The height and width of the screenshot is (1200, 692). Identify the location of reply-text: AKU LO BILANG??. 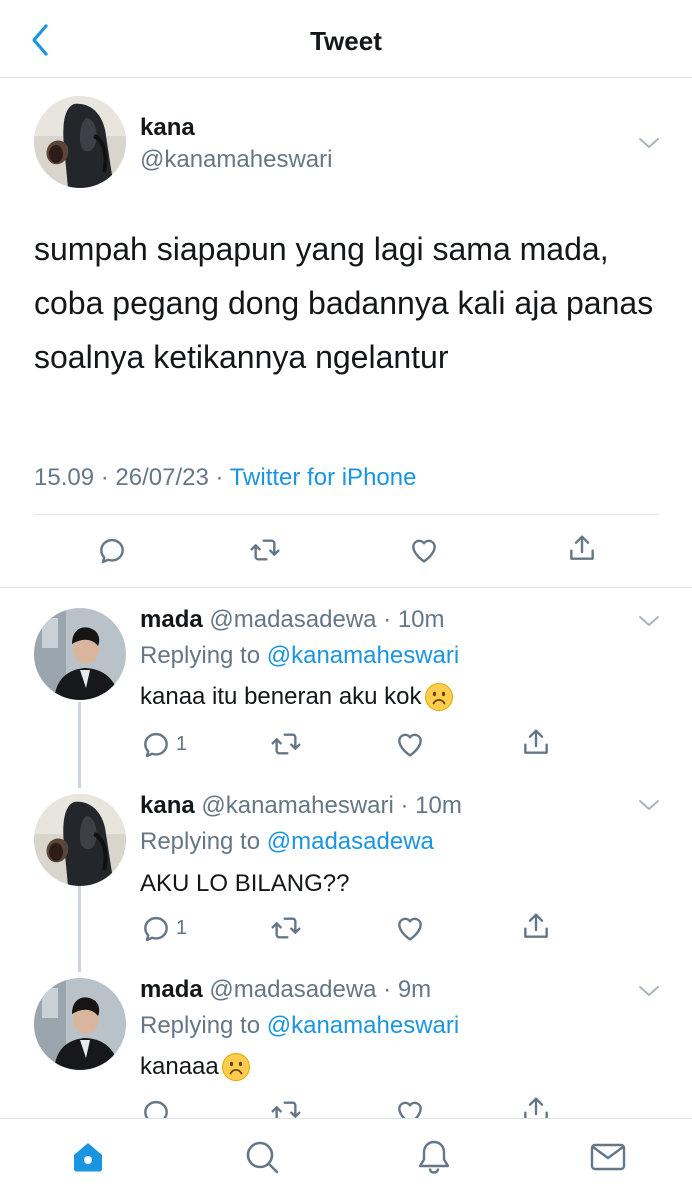
(244, 884).